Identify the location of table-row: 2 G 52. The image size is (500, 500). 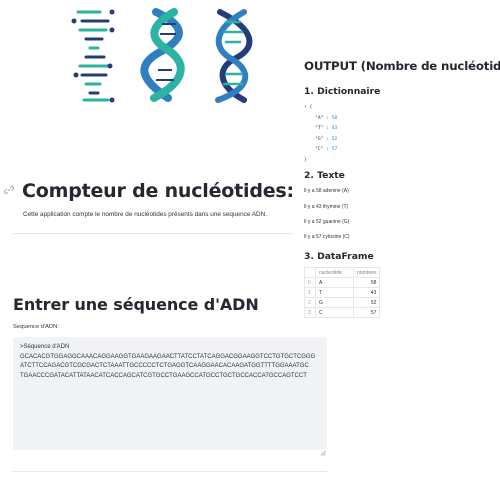
(342, 302).